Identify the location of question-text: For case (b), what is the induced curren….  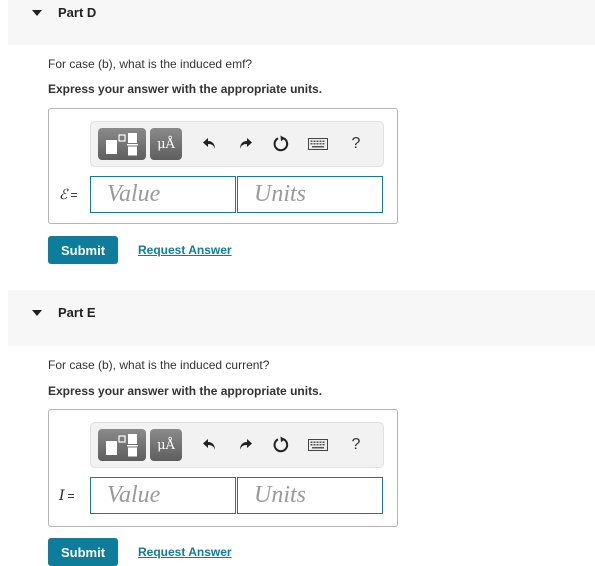
(159, 365).